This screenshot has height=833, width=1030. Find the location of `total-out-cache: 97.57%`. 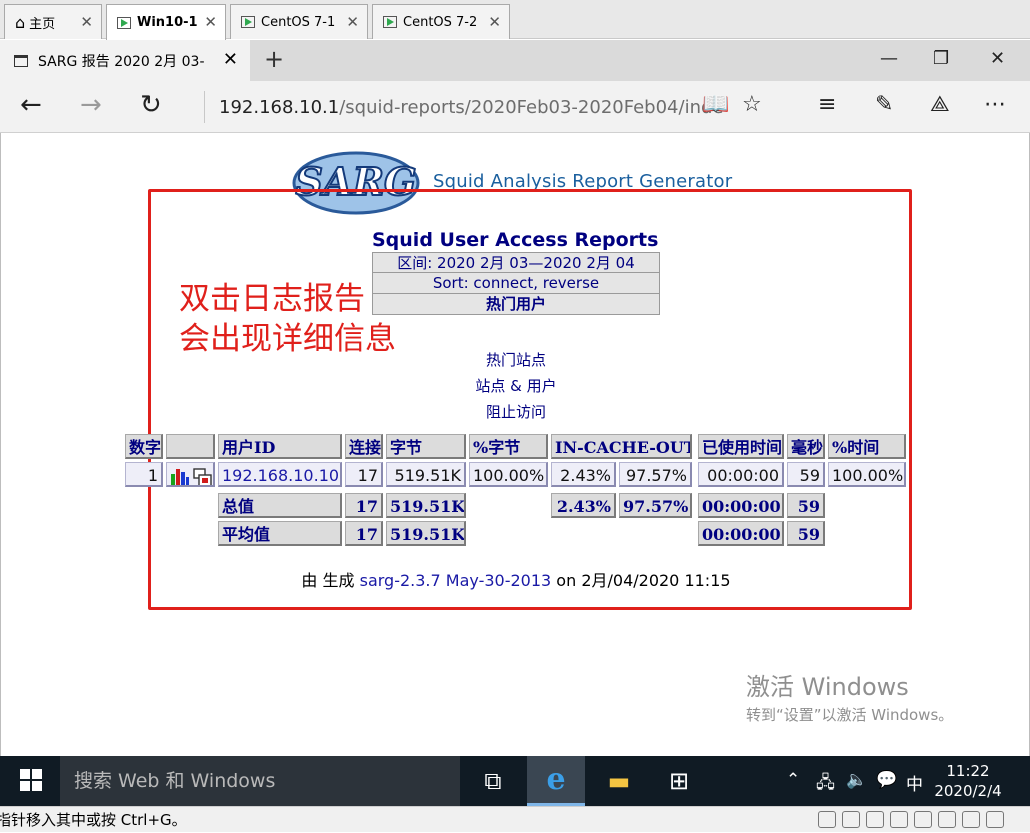

total-out-cache: 97.57% is located at coordinates (655, 505).